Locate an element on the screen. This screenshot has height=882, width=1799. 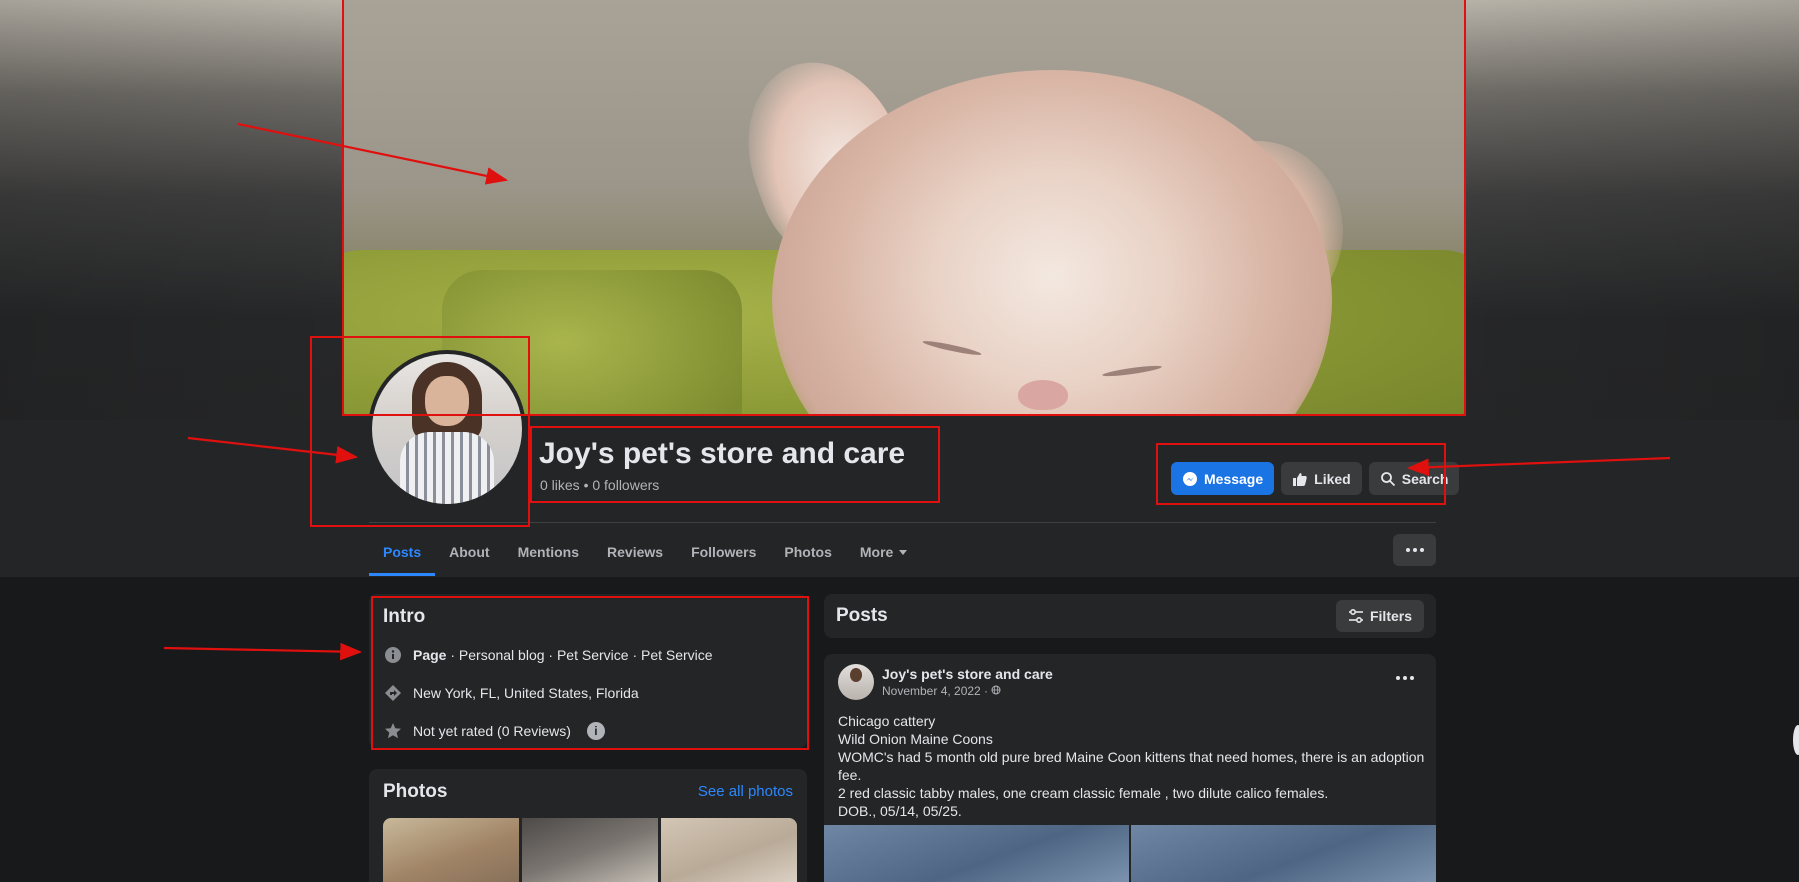
avatar is located at coordinates (447, 429).